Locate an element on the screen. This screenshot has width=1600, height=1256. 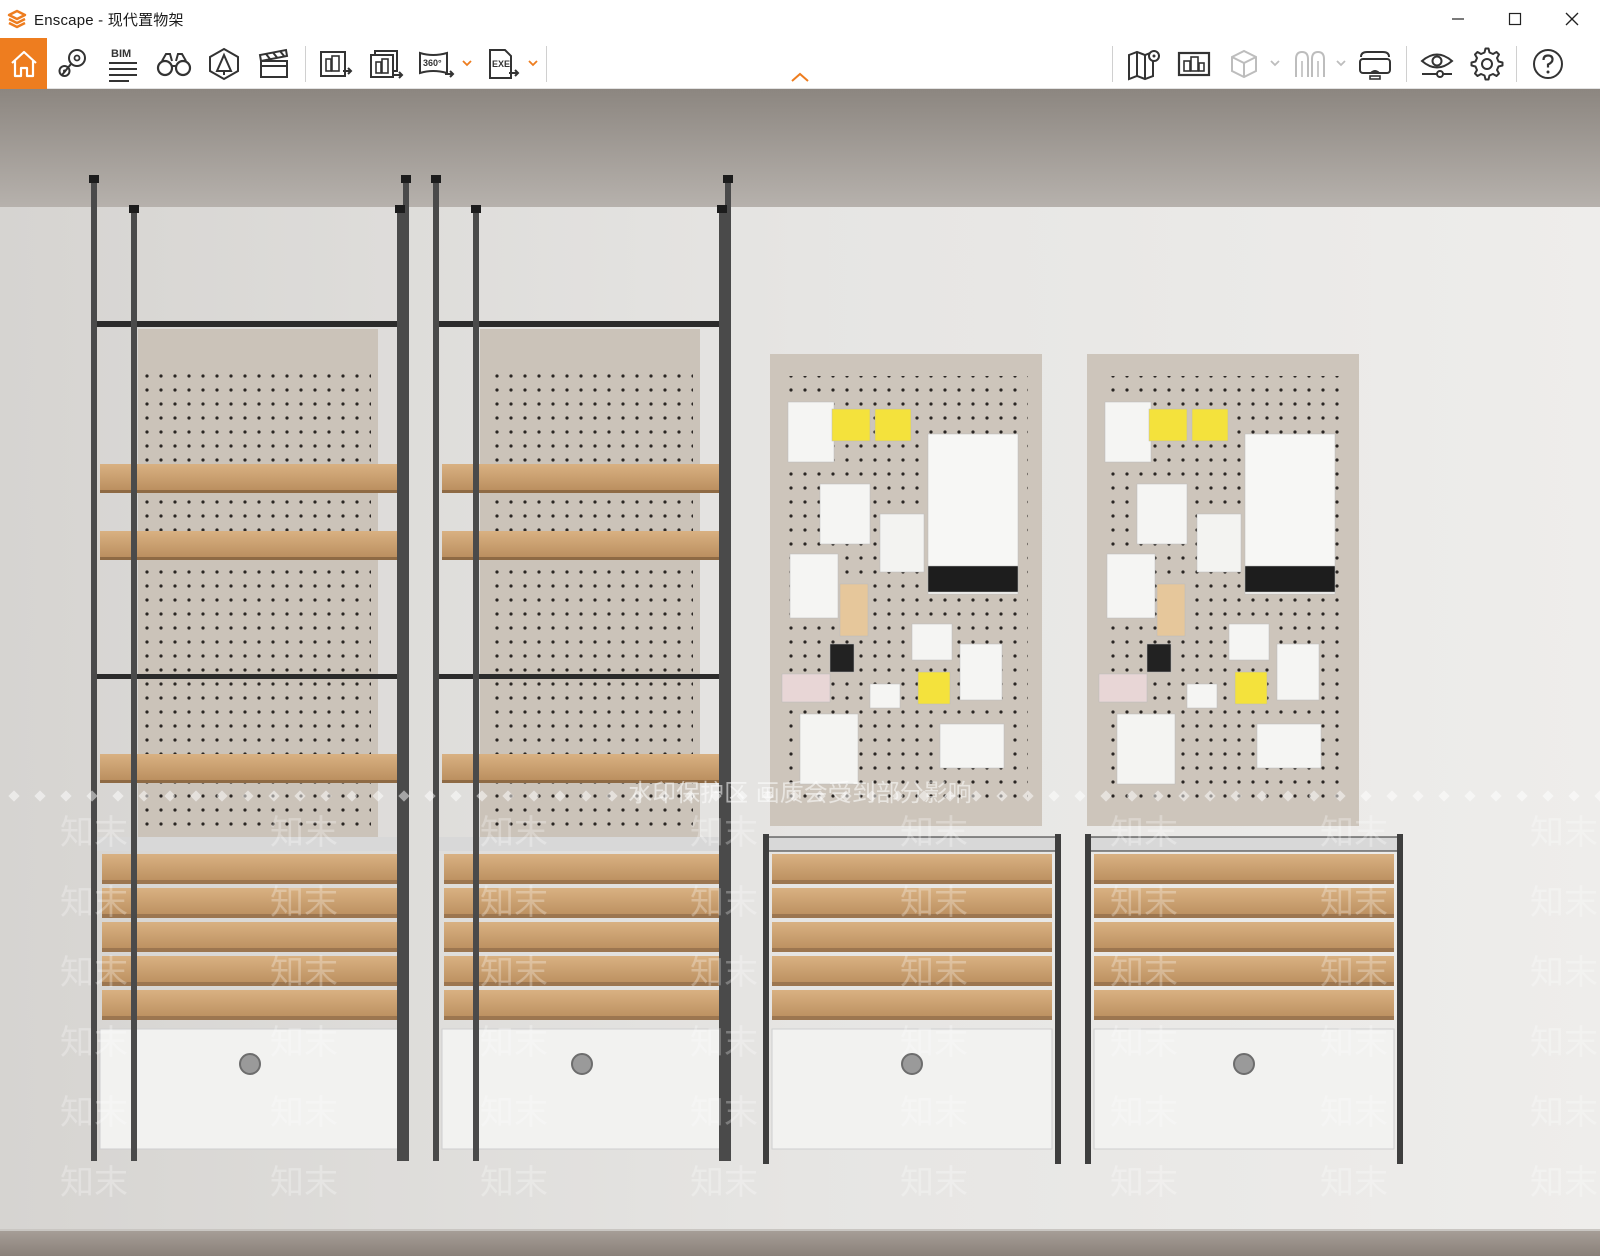
bim-button: BIM is located at coordinates (123, 63).